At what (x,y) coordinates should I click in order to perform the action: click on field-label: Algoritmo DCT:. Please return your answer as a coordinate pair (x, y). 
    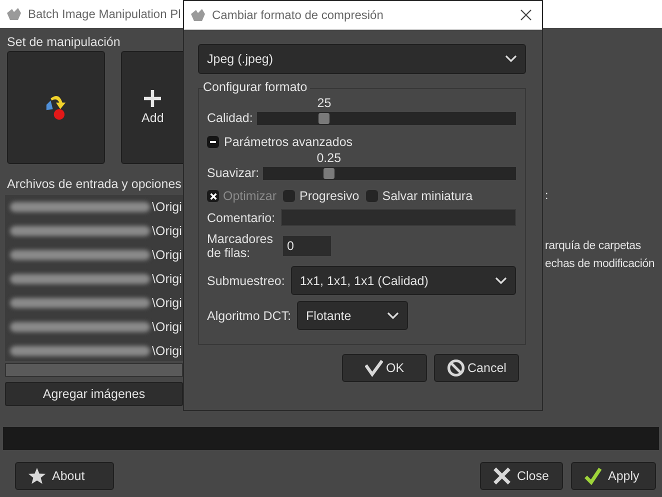
    Looking at the image, I should click on (249, 315).